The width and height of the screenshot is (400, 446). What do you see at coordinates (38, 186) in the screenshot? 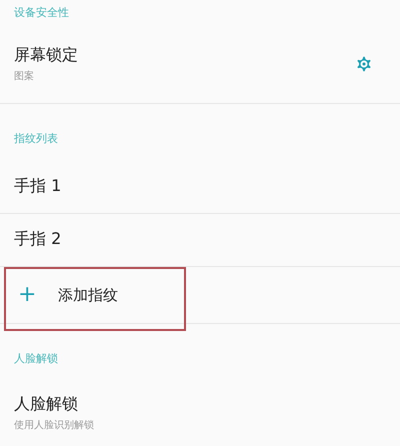
I see `fingerprint-item: 手指 1` at bounding box center [38, 186].